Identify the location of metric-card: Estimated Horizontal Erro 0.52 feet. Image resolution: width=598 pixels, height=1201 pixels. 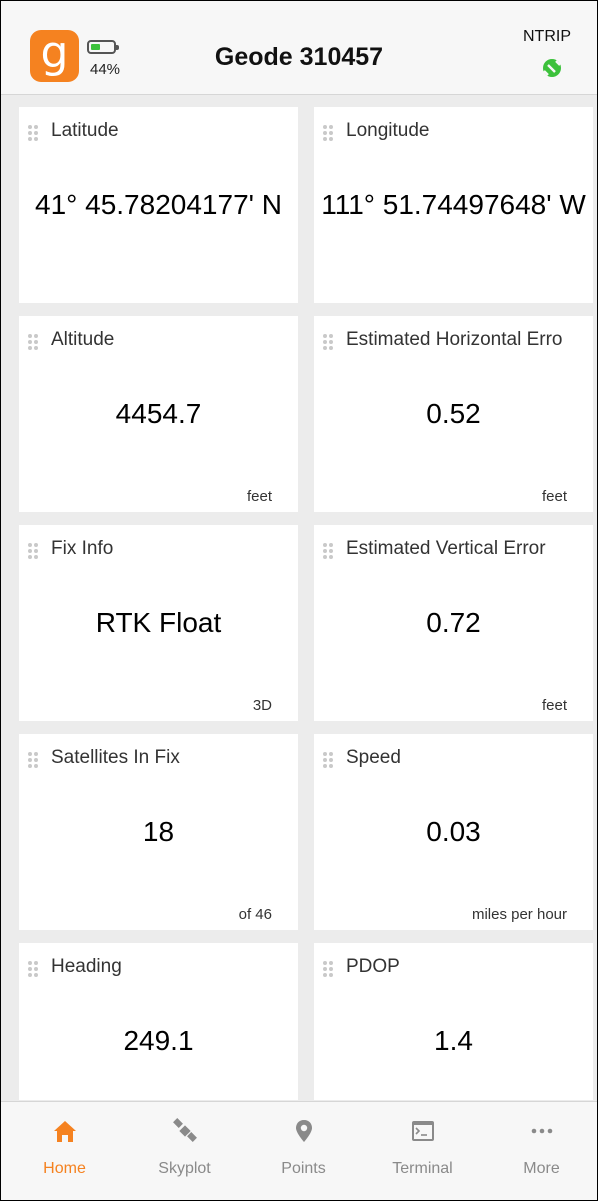
(453, 414).